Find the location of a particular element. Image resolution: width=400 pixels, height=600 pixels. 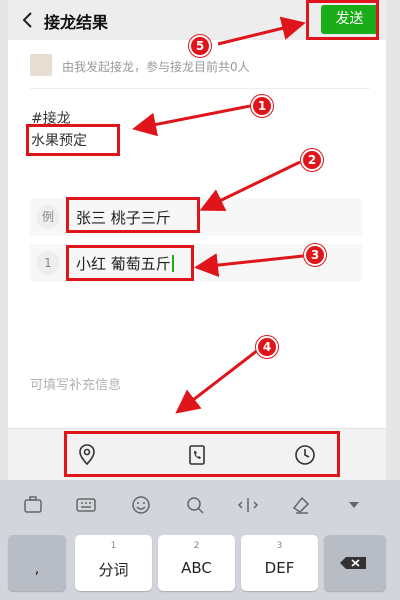

page-title: 接龙结果 is located at coordinates (76, 22).